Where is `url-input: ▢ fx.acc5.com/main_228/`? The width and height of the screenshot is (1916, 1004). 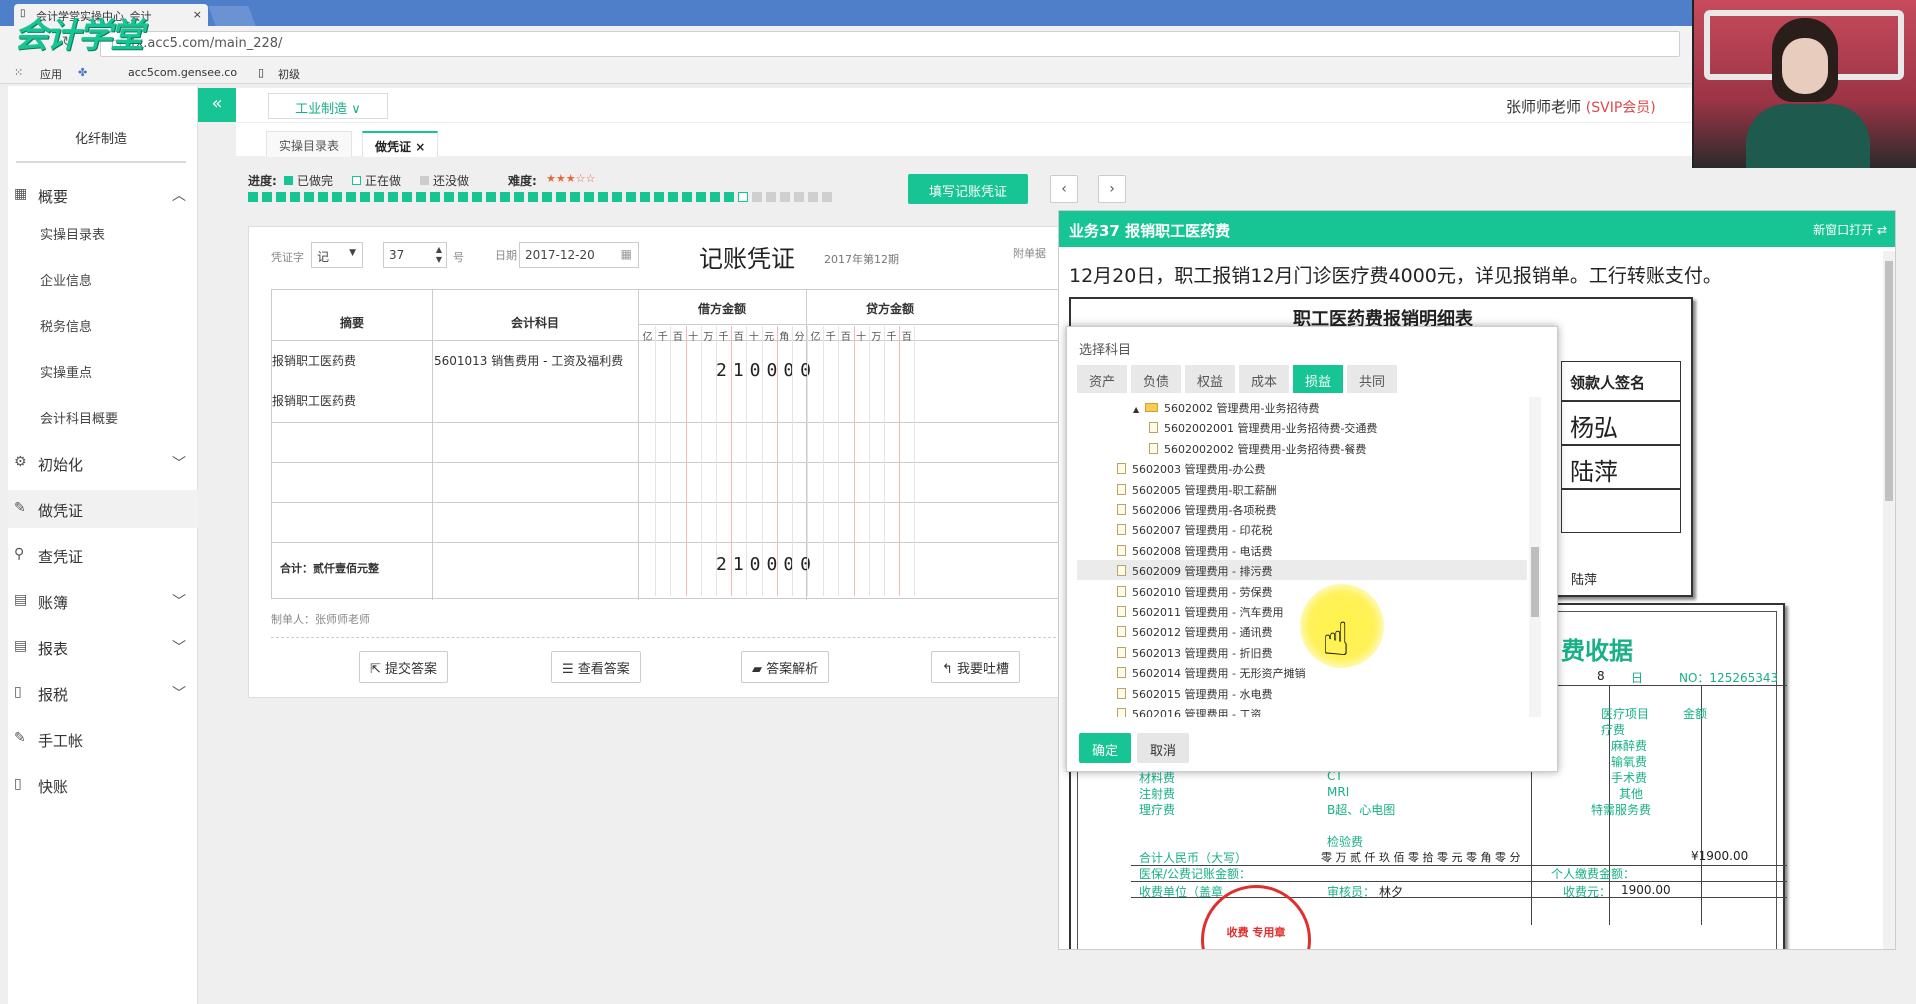
url-input: ▢ fx.acc5.com/main_228/ is located at coordinates (890, 44).